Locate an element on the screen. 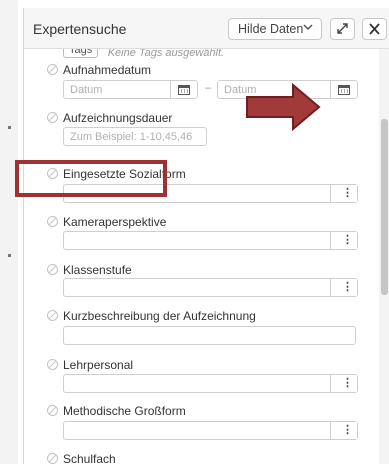  hide-data-button: Hilde Daten is located at coordinates (275, 29).